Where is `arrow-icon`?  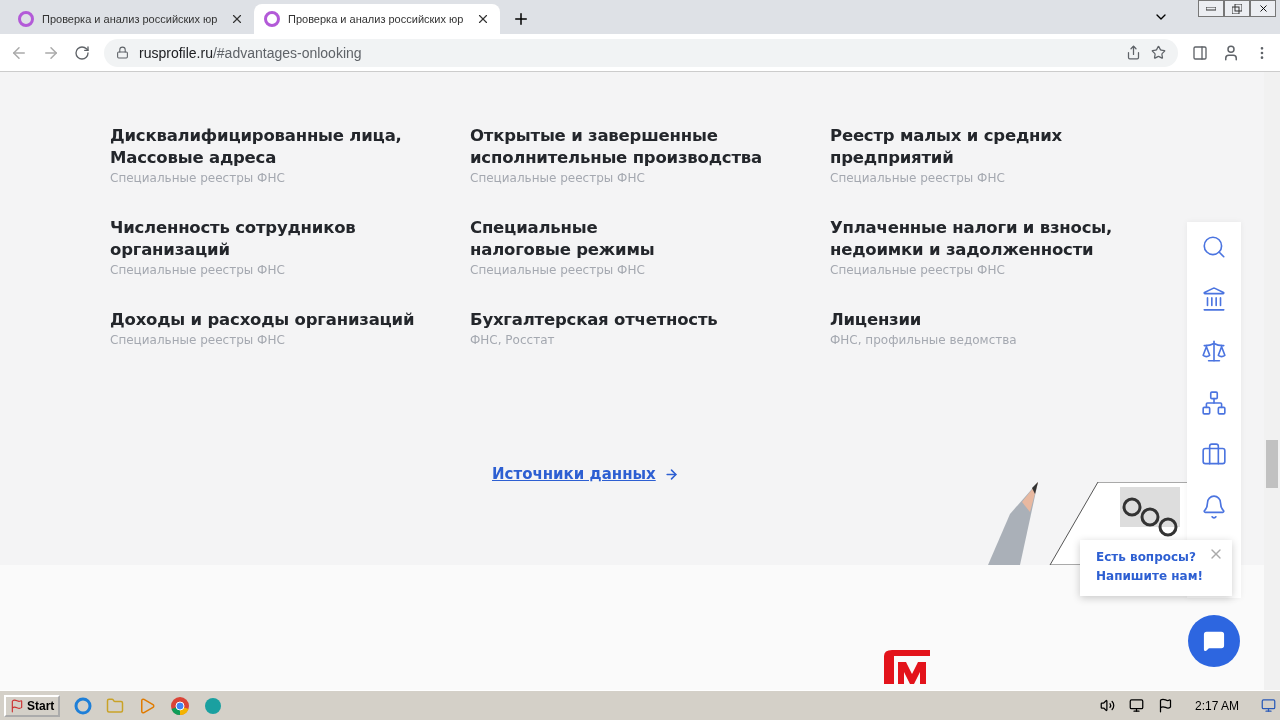 arrow-icon is located at coordinates (671, 474).